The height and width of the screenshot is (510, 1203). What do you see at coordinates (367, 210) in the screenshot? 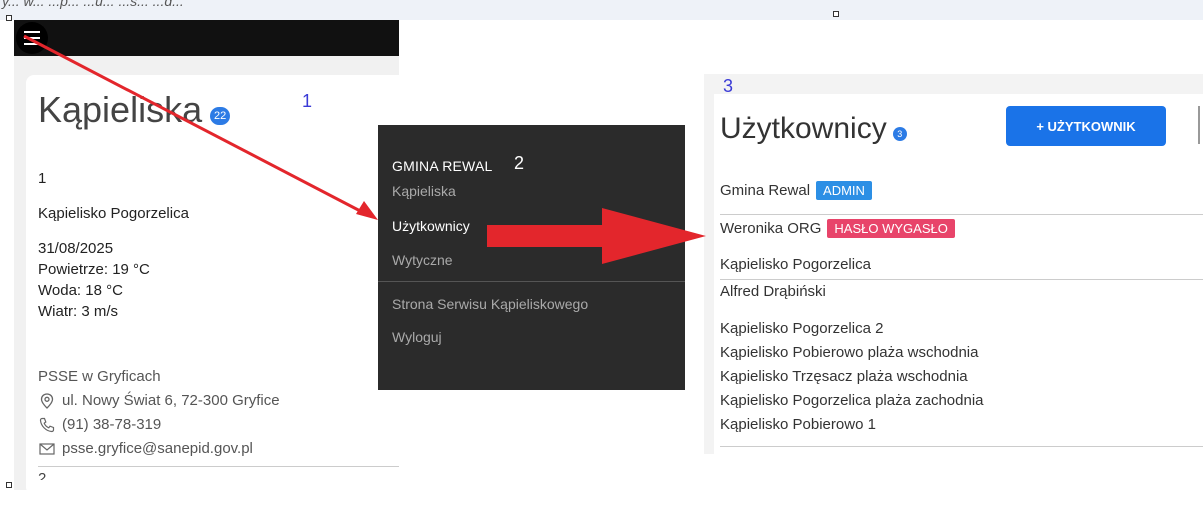
I see `thin-arrow-head` at bounding box center [367, 210].